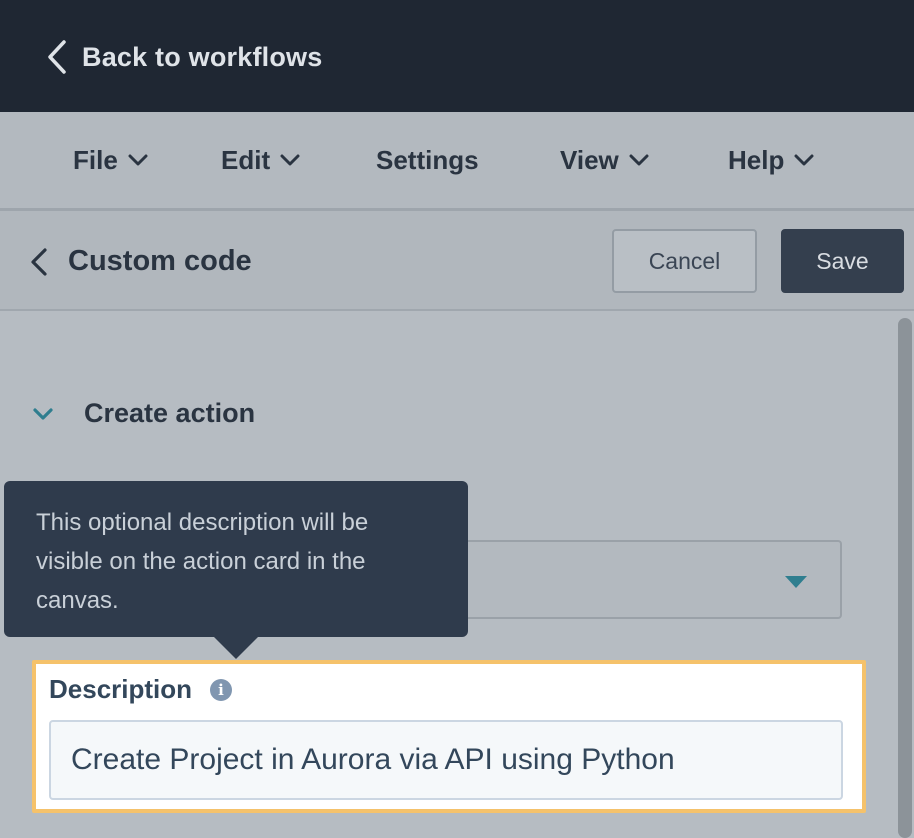 This screenshot has height=838, width=914. I want to click on create-action-section-toggle: Create action, so click(143, 413).